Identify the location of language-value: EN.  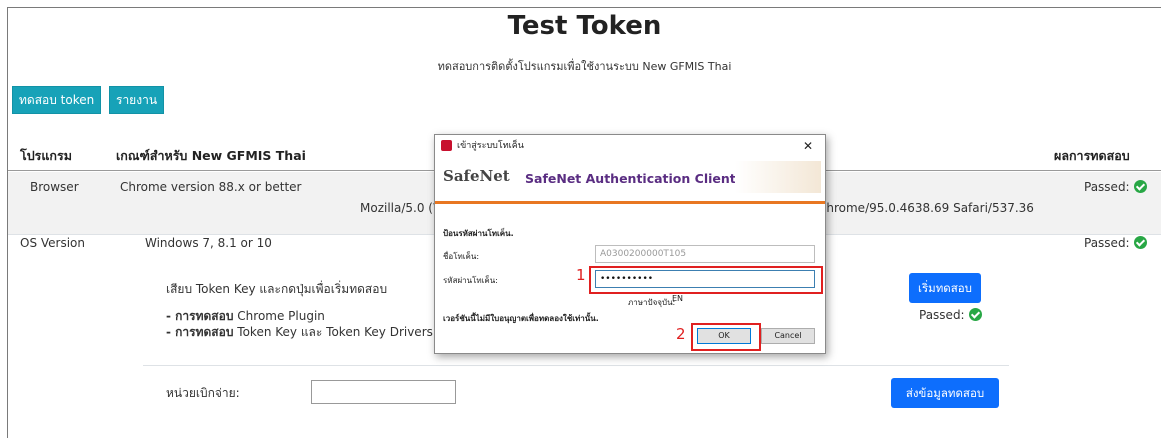
(678, 298).